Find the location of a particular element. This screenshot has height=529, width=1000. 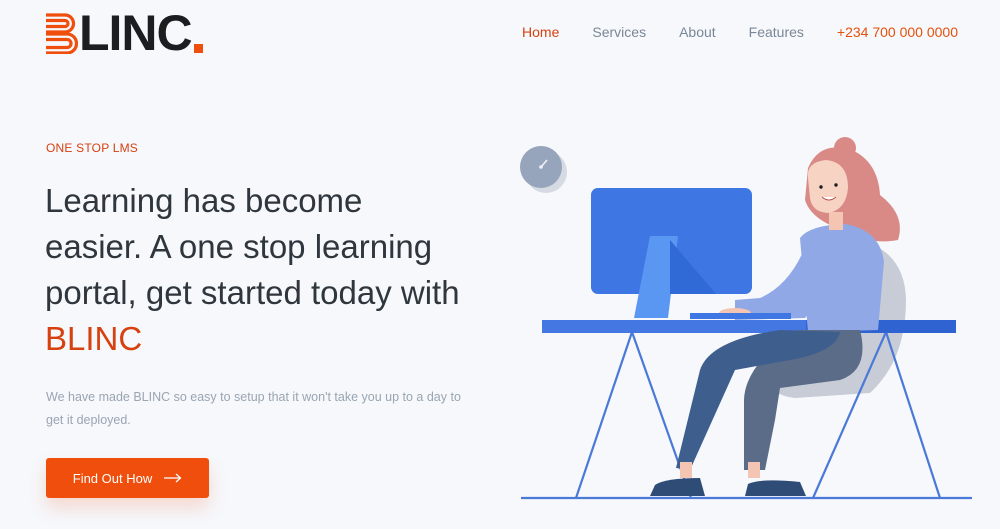

logo-dot is located at coordinates (198, 48).